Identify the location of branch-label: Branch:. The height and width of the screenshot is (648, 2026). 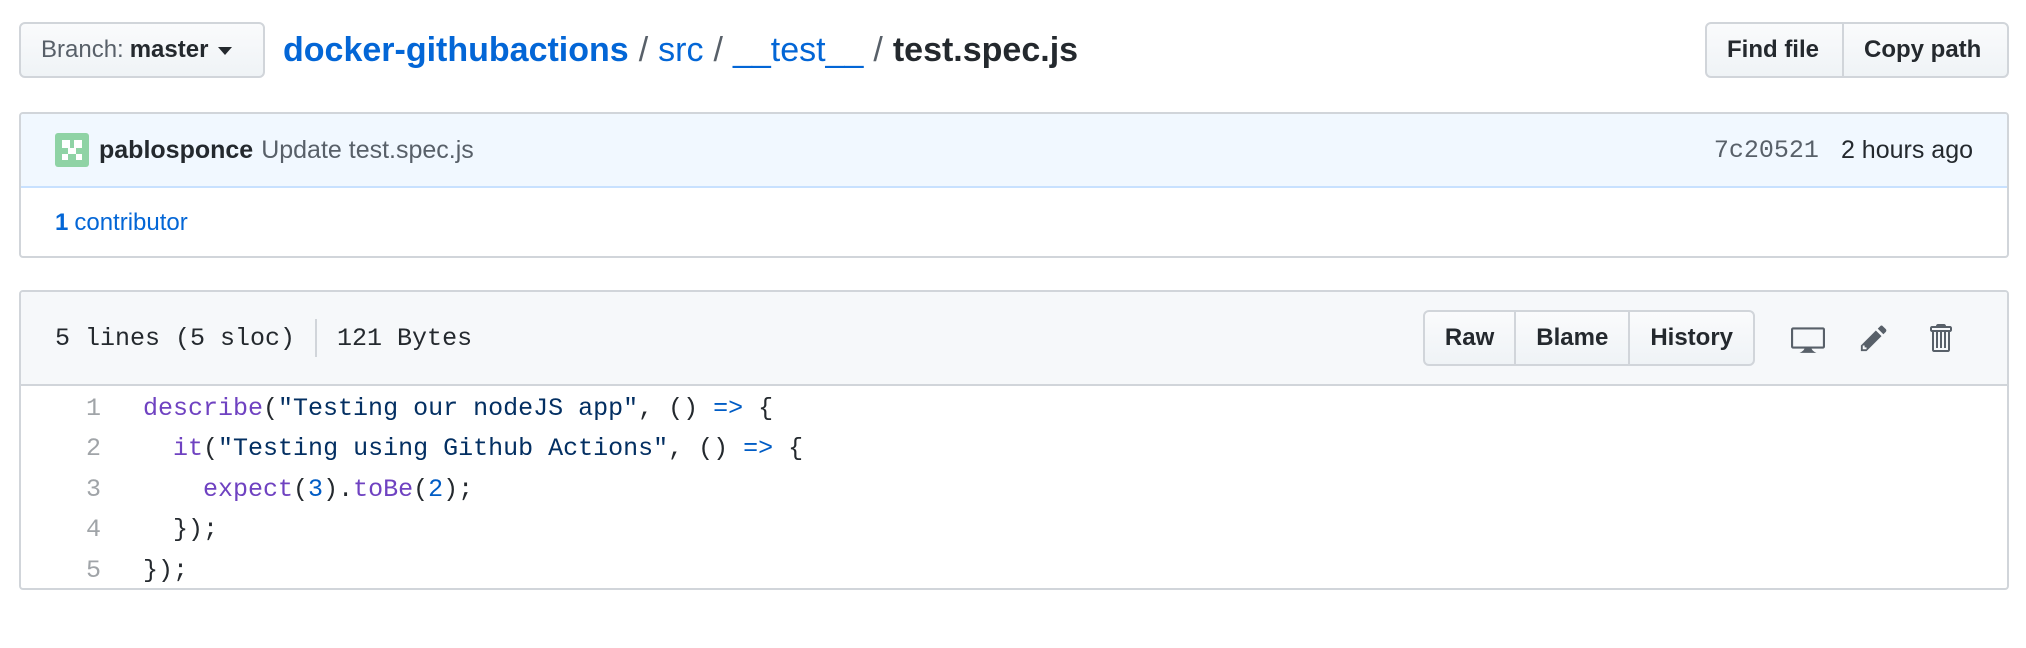
(82, 49).